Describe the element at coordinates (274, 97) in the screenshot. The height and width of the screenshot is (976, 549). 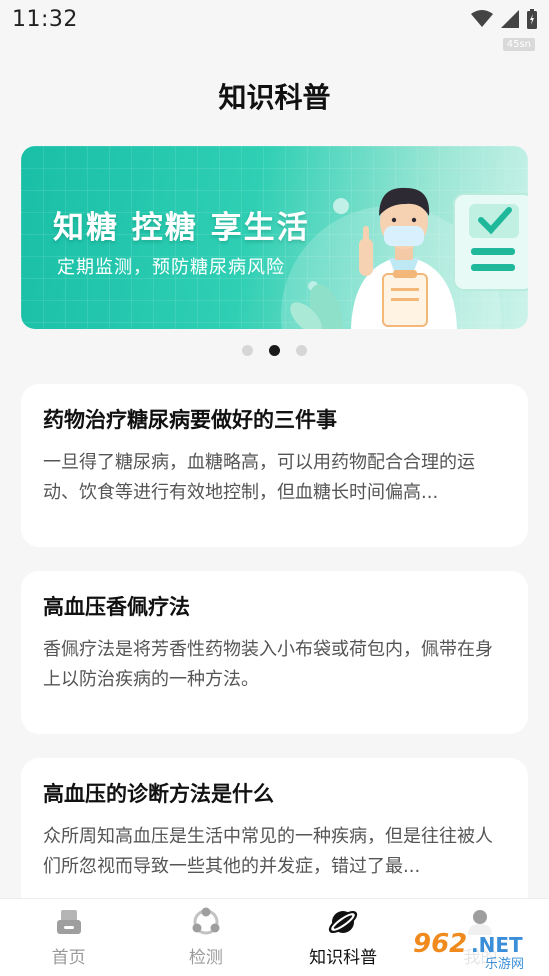
I see `page-title: 知识科普` at that location.